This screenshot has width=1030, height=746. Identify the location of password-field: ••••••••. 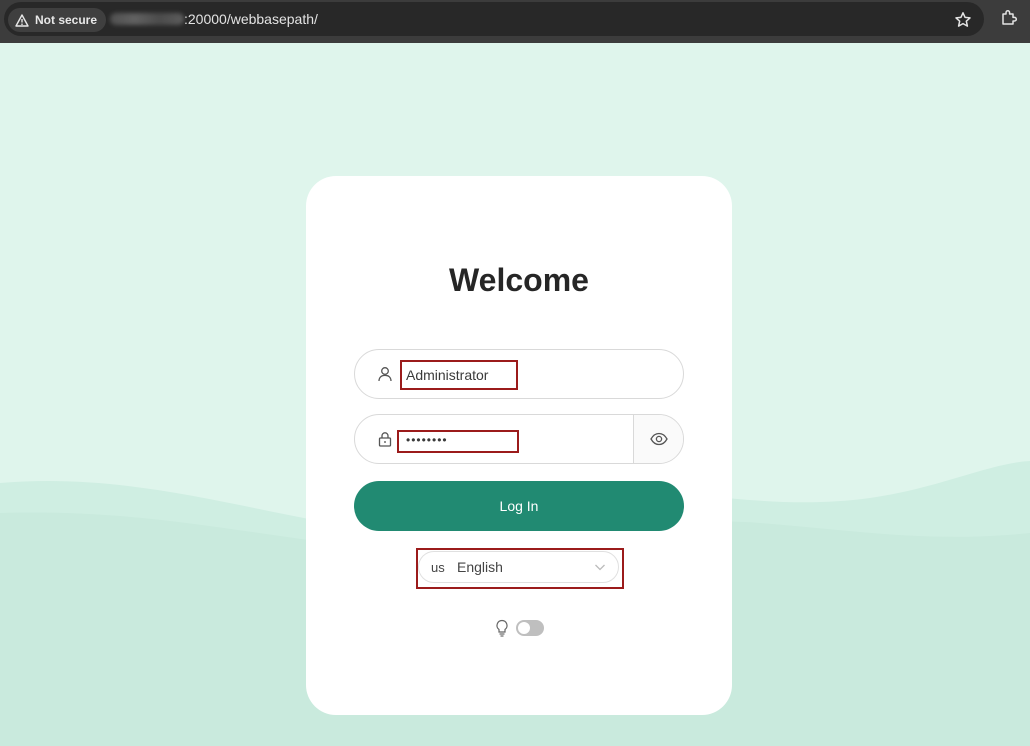
(519, 439).